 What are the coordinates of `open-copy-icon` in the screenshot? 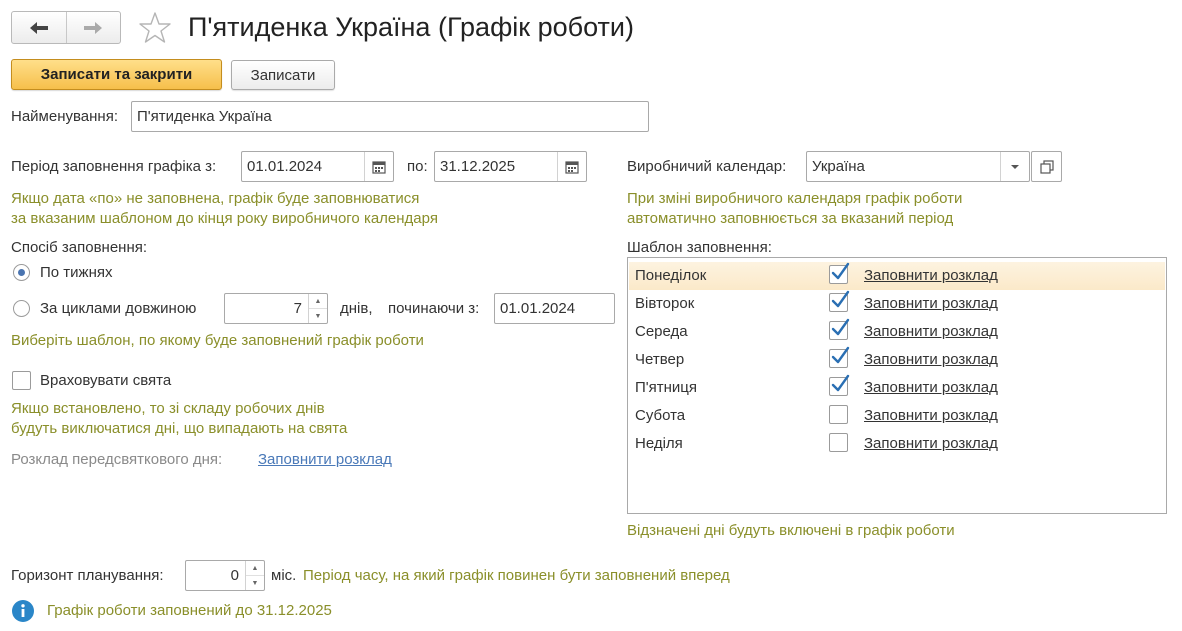 It's located at (1046, 166).